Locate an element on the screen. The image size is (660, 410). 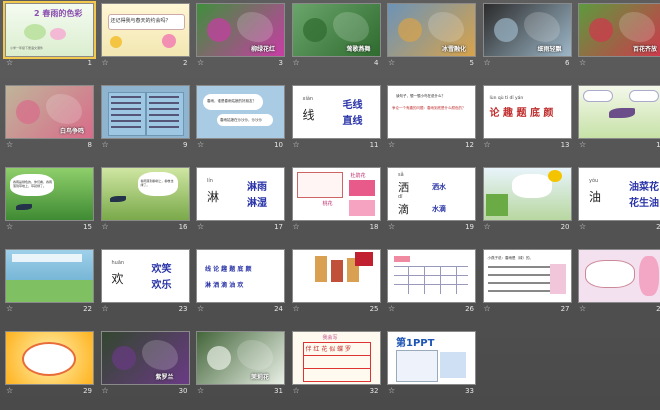
slide-thumbnail: 还记得我与春天的约会吗？ ☆ 2 is located at coordinates (145, 35).